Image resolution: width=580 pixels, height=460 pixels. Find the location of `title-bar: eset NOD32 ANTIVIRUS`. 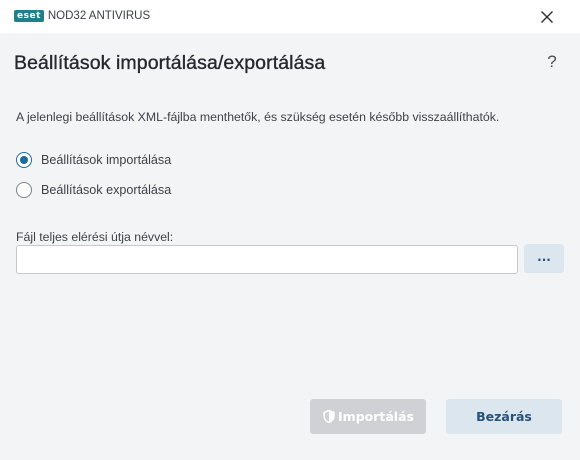

title-bar: eset NOD32 ANTIVIRUS is located at coordinates (290, 16).